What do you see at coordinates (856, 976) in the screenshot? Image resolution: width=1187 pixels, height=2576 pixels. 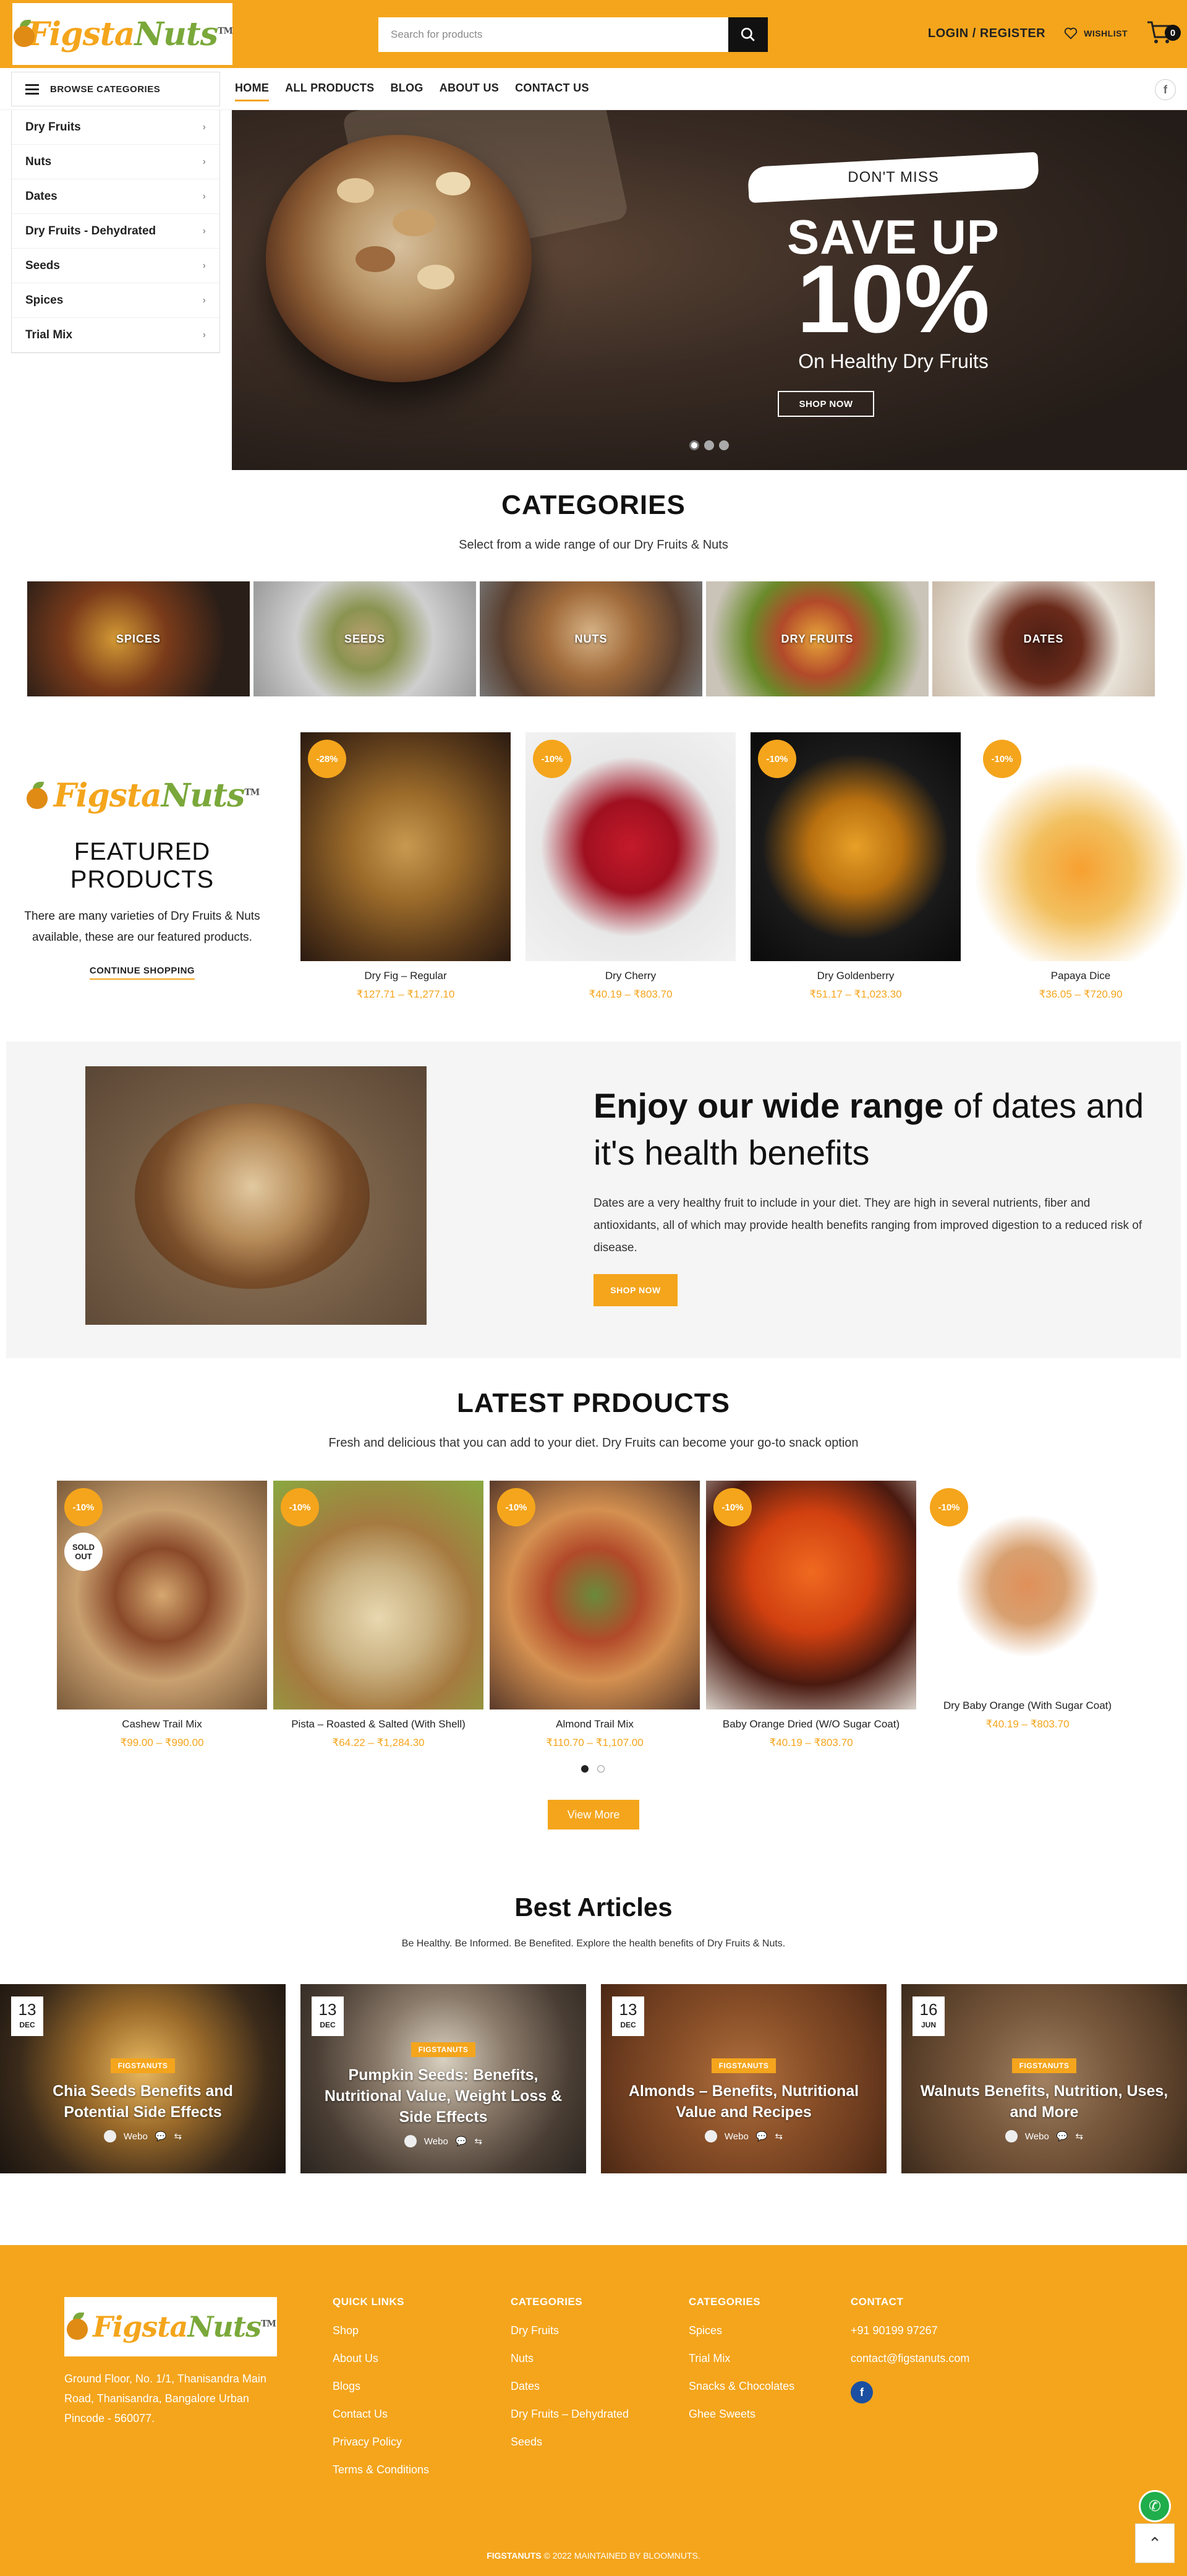 I see `product-name: Dry Goldenberry` at bounding box center [856, 976].